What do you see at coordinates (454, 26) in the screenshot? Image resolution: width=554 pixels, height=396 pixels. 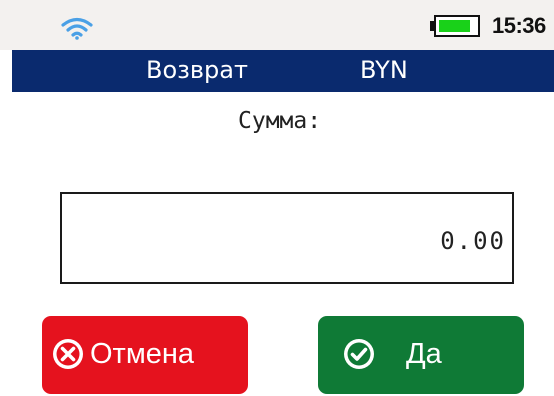 I see `battery-fill` at bounding box center [454, 26].